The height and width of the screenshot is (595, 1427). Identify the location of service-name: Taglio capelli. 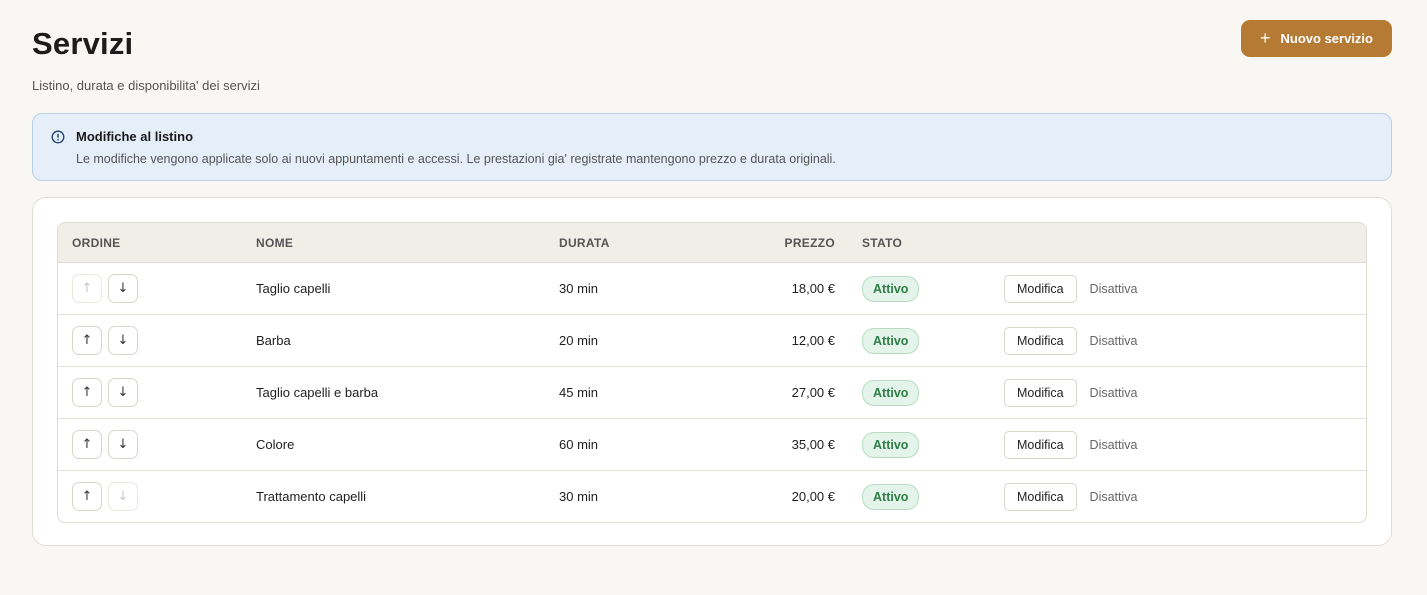
(293, 288).